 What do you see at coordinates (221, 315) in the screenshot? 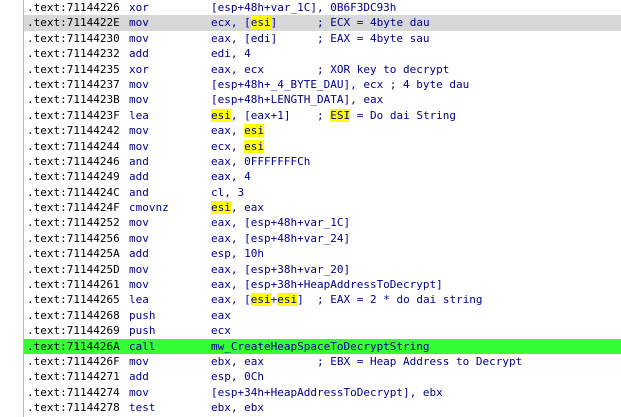
I see `operands: eax` at bounding box center [221, 315].